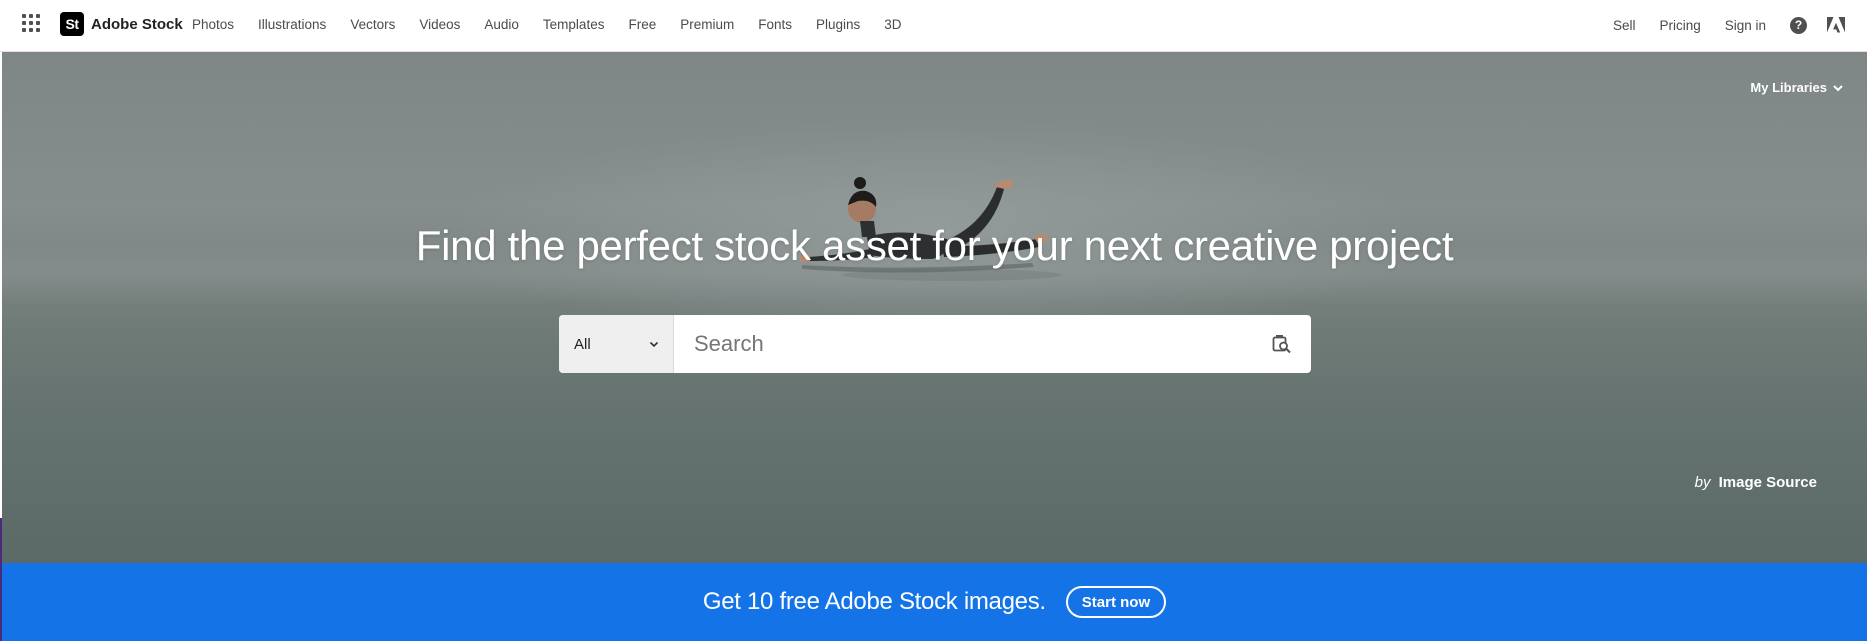 The image size is (1867, 641). I want to click on nav-item-3d: 3D, so click(892, 24).